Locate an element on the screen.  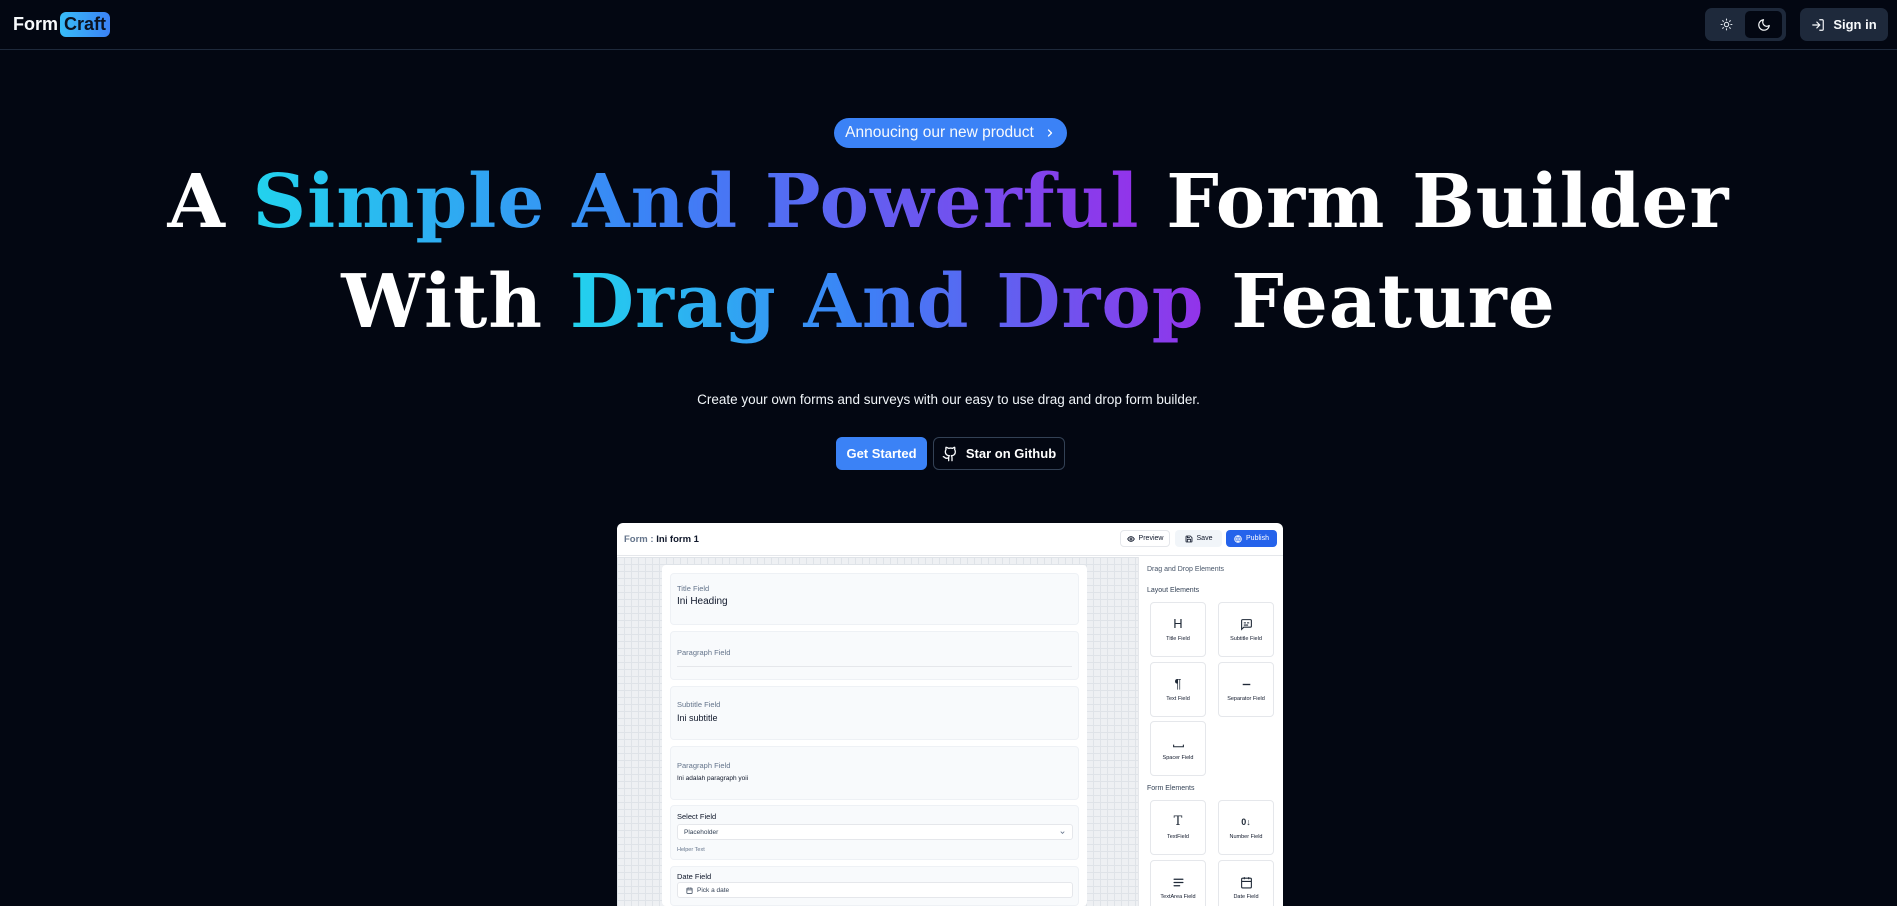
paragraph-field-block: Paragraph Field is located at coordinates (874, 655).